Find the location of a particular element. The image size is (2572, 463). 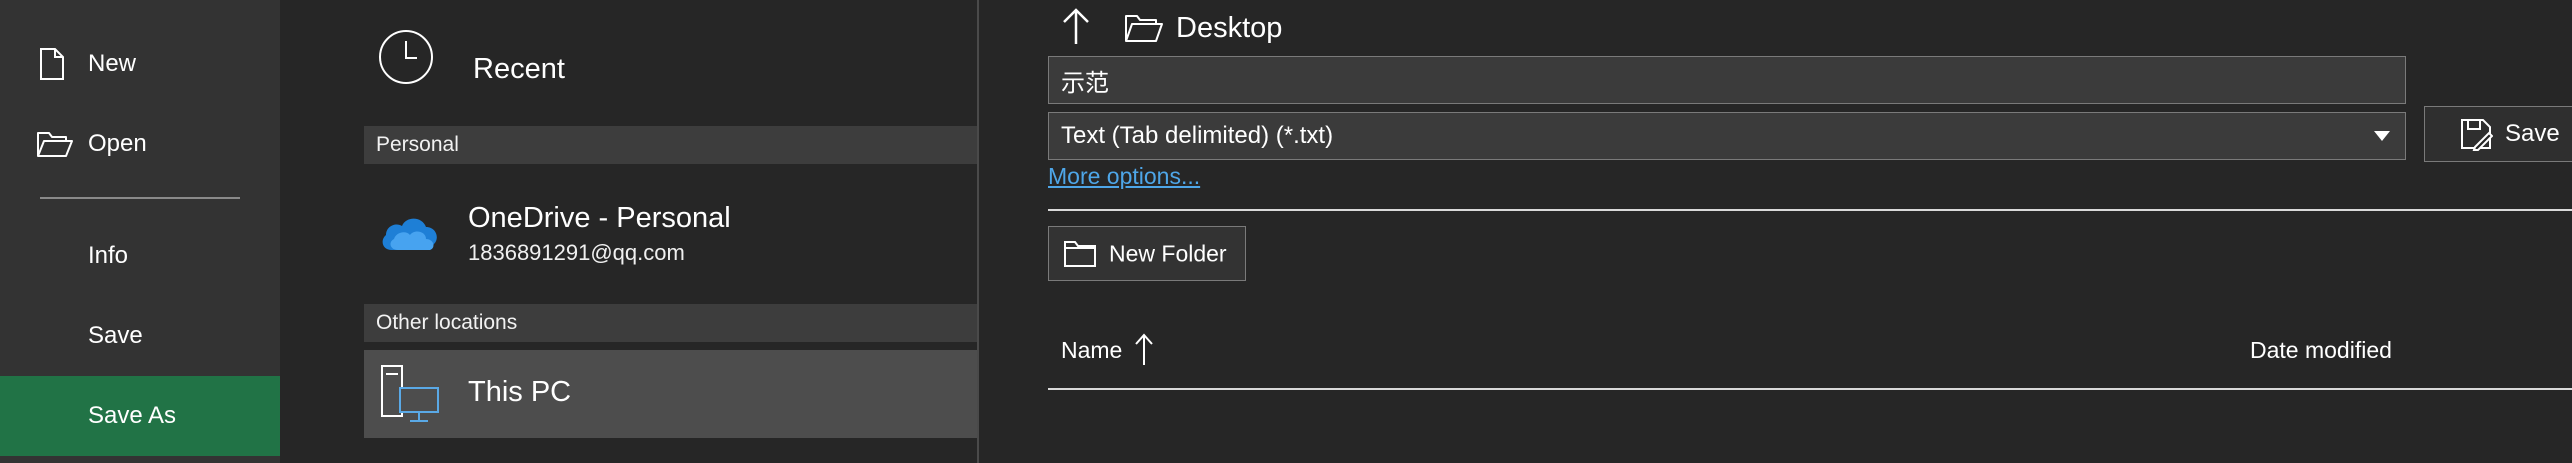

onedrive-cloud-icon is located at coordinates (409, 232).